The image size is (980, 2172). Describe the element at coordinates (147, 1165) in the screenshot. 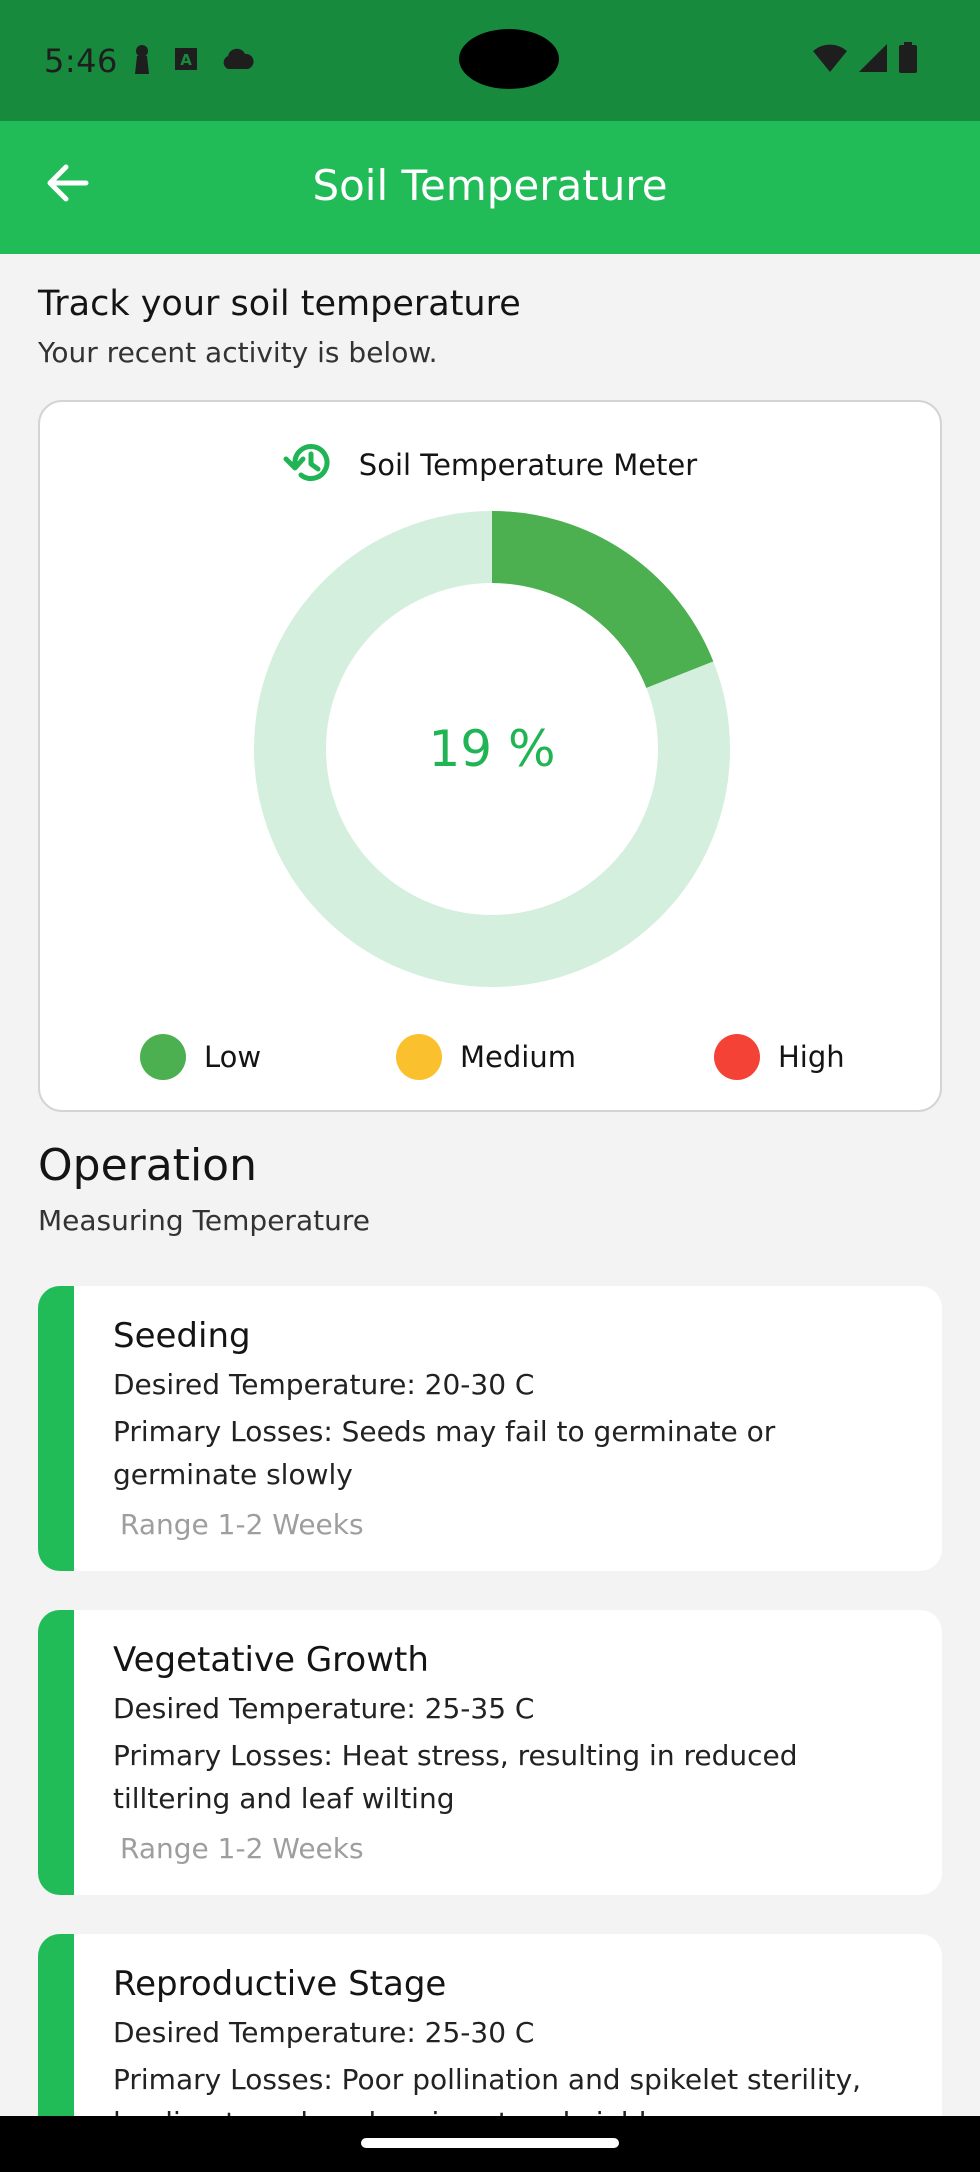

I see `operation-heading: Operation` at that location.